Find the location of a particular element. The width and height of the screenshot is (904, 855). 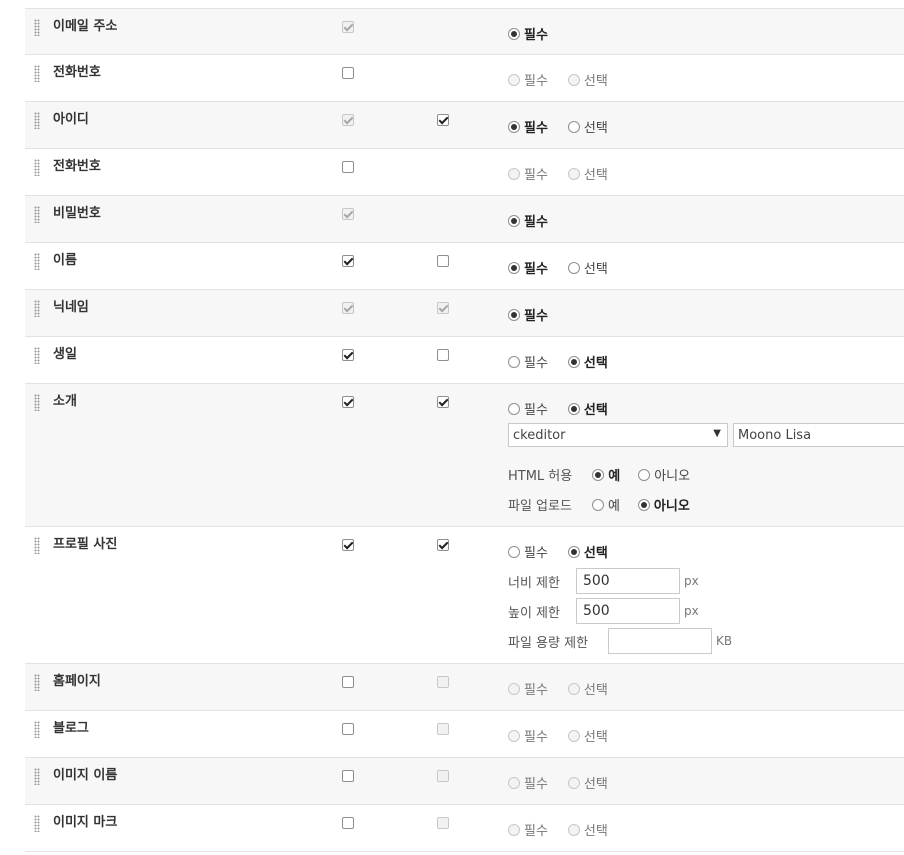

file-upload-option: 예 is located at coordinates (605, 504).